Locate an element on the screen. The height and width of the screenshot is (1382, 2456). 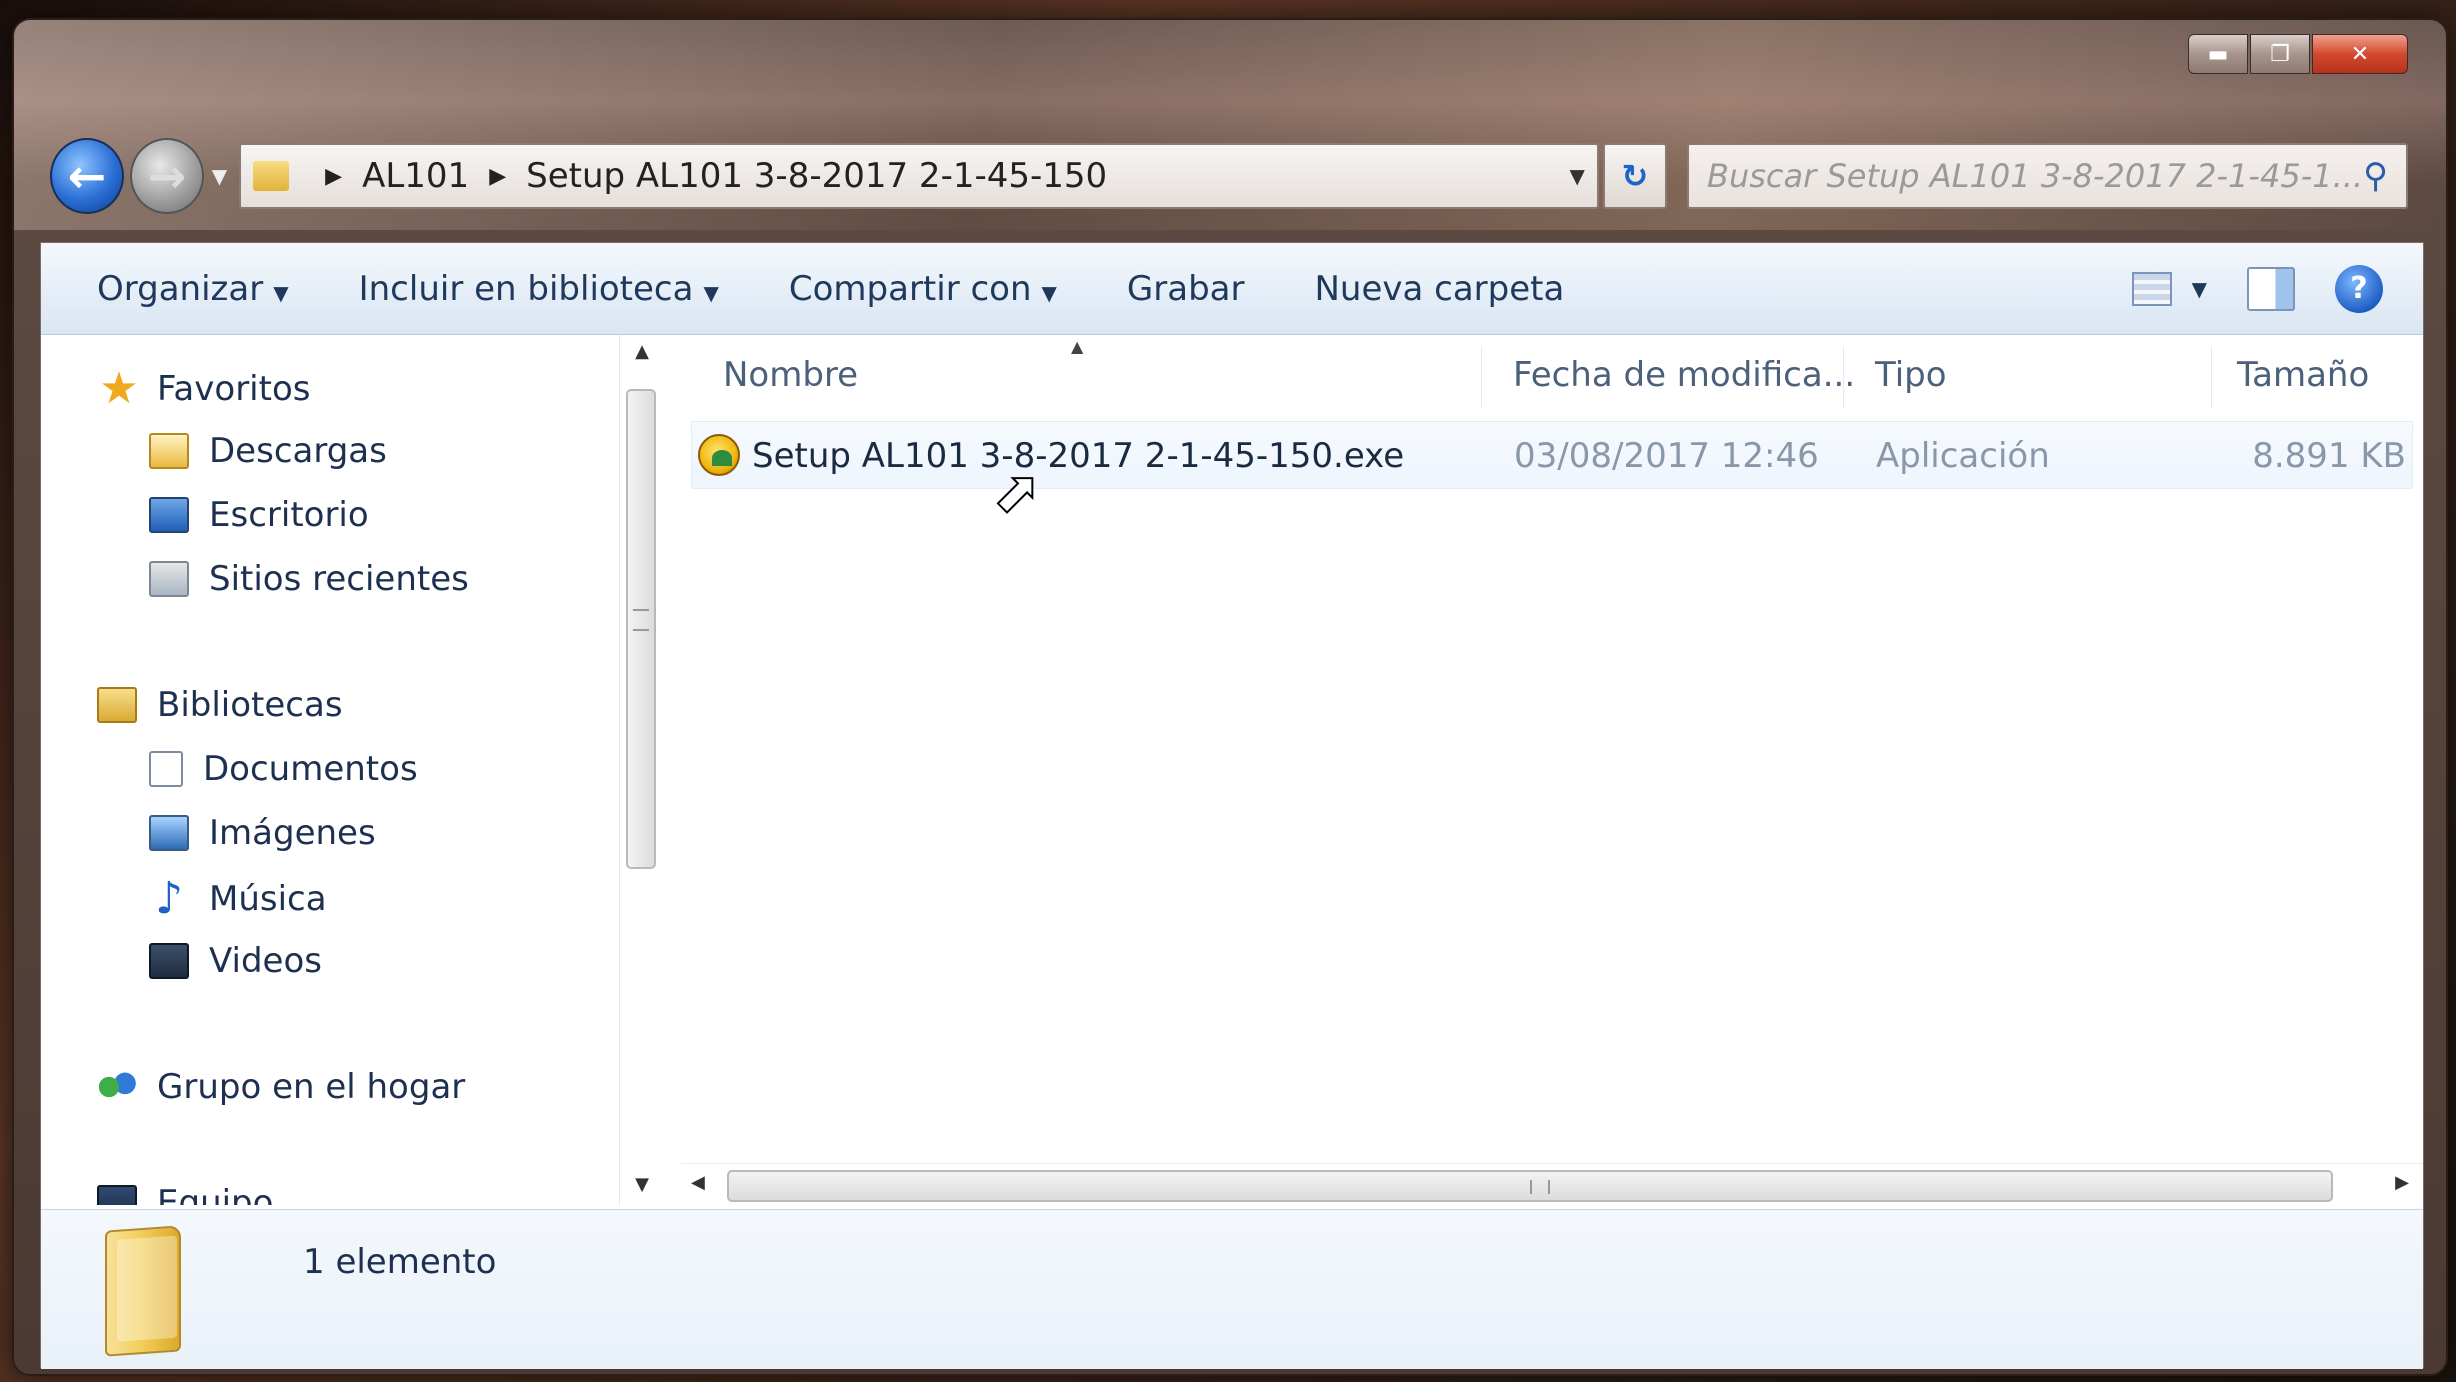
back-button: ← is located at coordinates (87, 176).